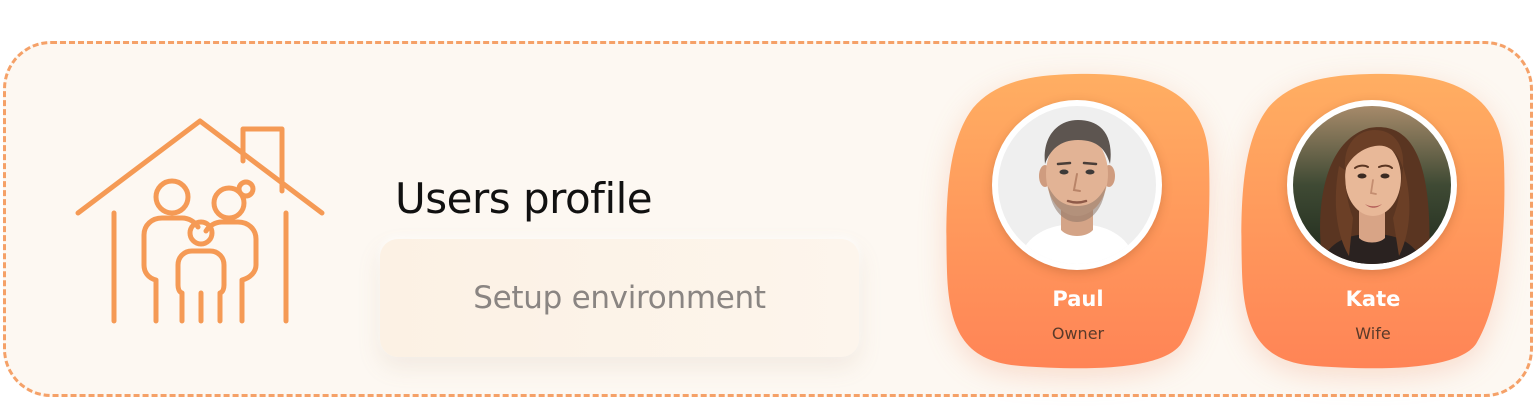 The width and height of the screenshot is (1540, 406). I want to click on user-role: Owner, so click(1078, 333).